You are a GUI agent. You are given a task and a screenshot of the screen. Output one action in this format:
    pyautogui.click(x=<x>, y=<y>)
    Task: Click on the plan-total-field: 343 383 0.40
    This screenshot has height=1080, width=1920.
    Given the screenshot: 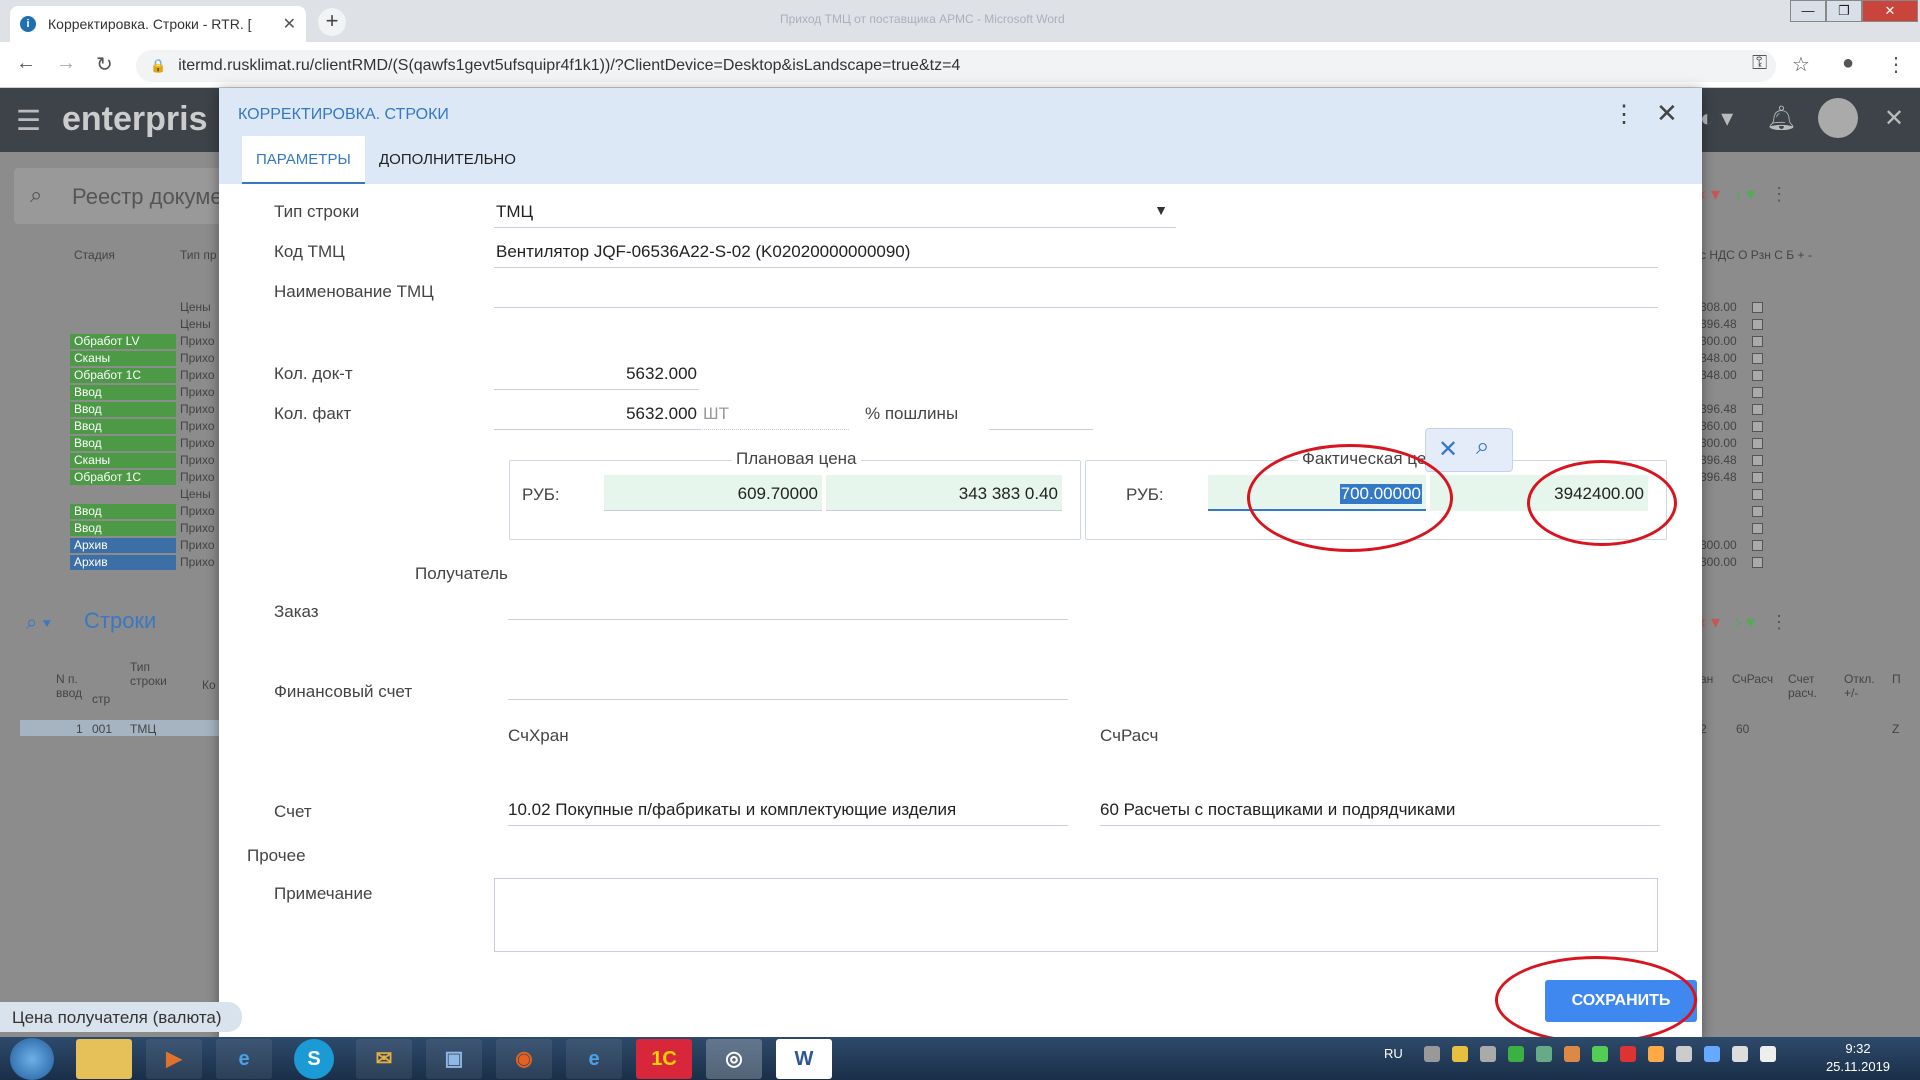 What is the action you would take?
    pyautogui.click(x=944, y=493)
    